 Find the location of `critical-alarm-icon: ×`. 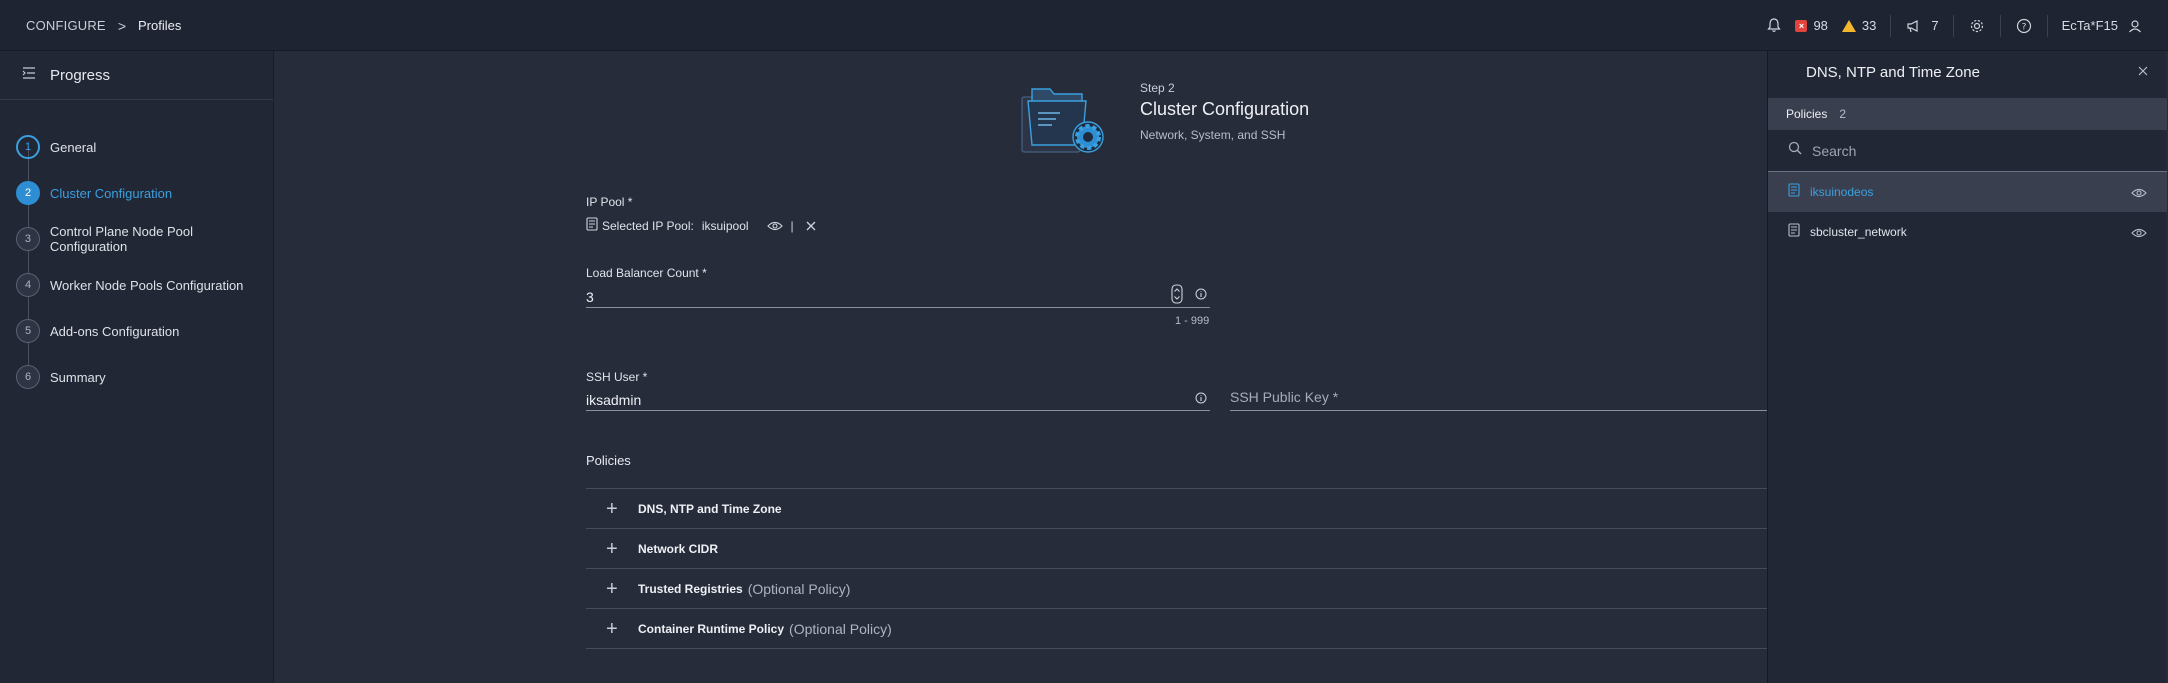

critical-alarm-icon: × is located at coordinates (1801, 25).